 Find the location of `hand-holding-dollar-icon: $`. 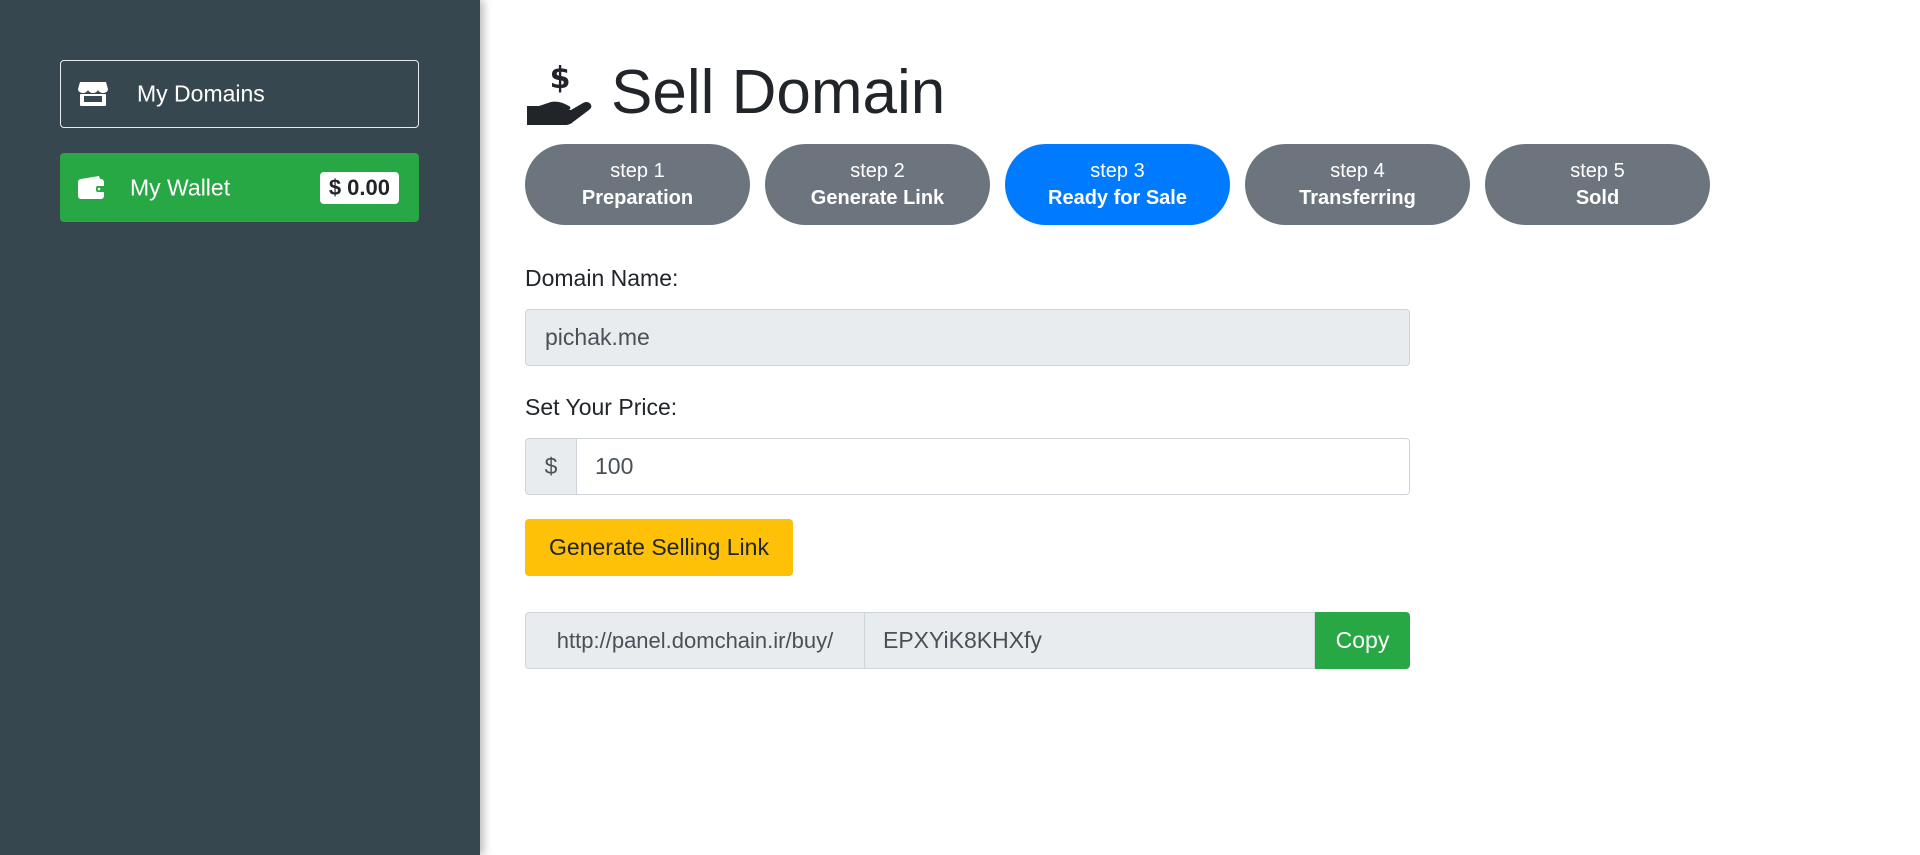

hand-holding-dollar-icon: $ is located at coordinates (559, 93).